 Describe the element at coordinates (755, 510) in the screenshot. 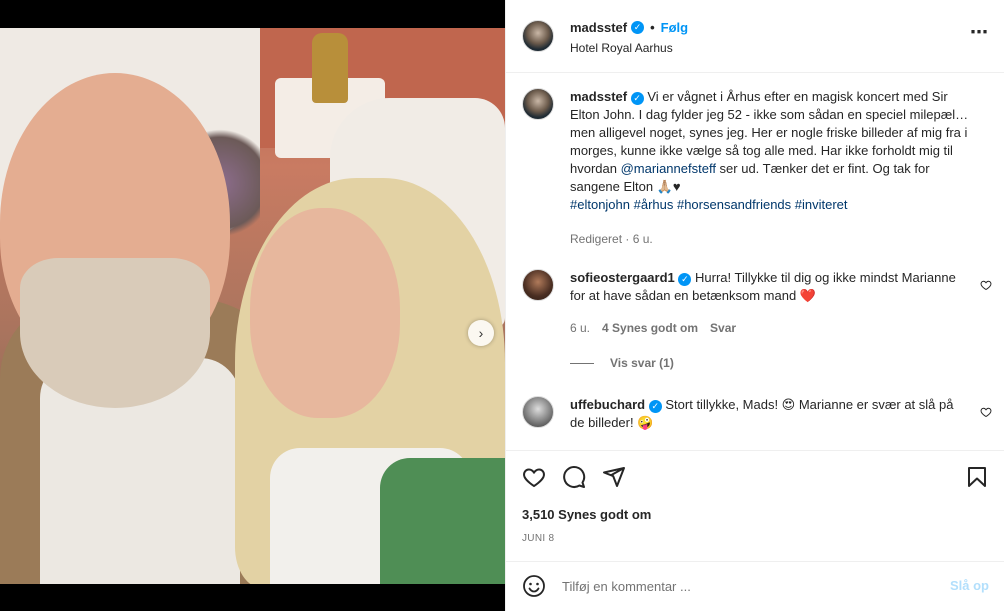

I see `post-actions: 3,510 Synes godt om JUNI 8` at that location.